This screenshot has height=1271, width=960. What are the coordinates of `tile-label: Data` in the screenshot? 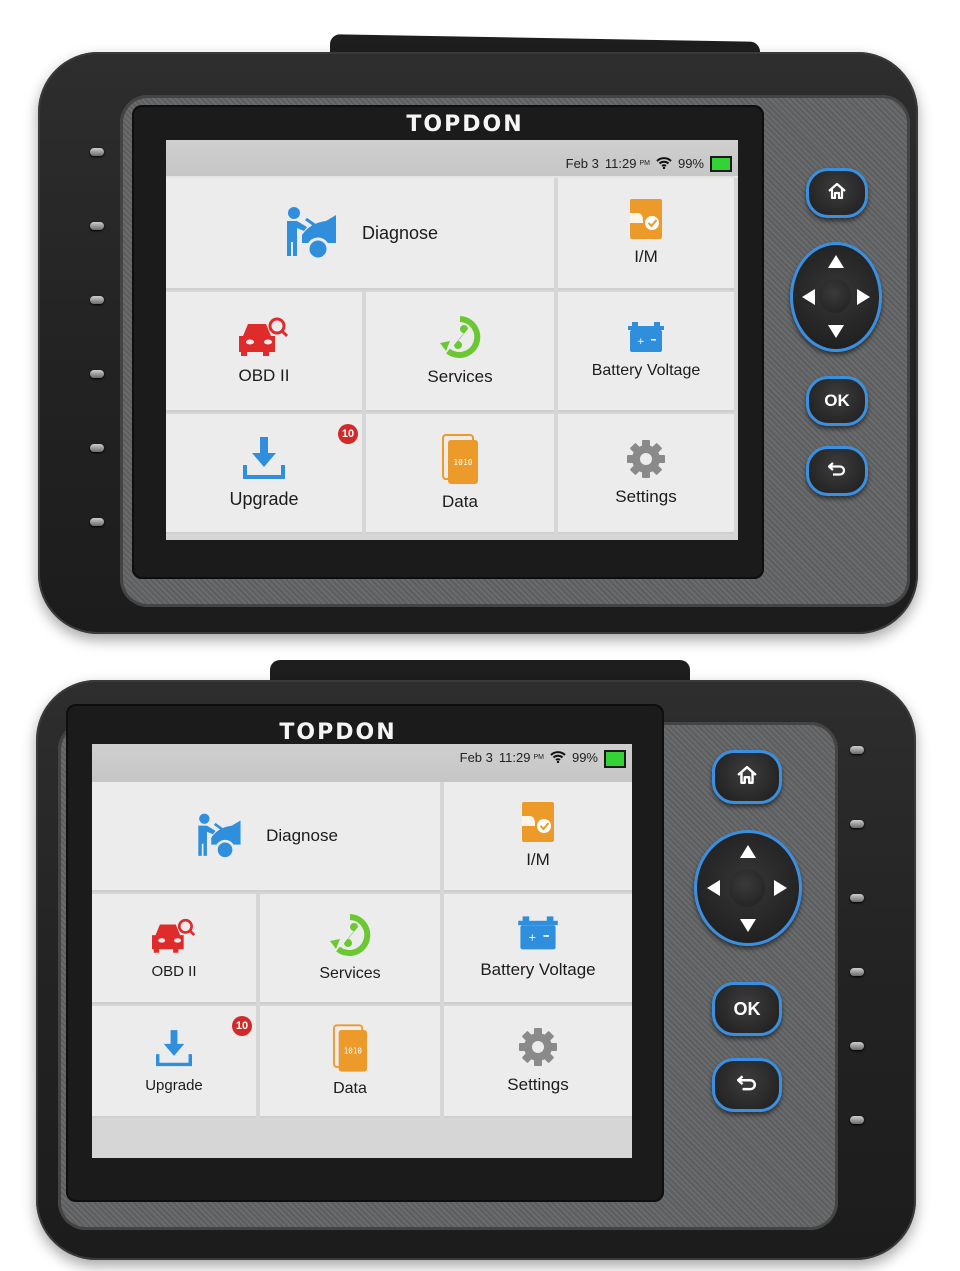 It's located at (350, 1088).